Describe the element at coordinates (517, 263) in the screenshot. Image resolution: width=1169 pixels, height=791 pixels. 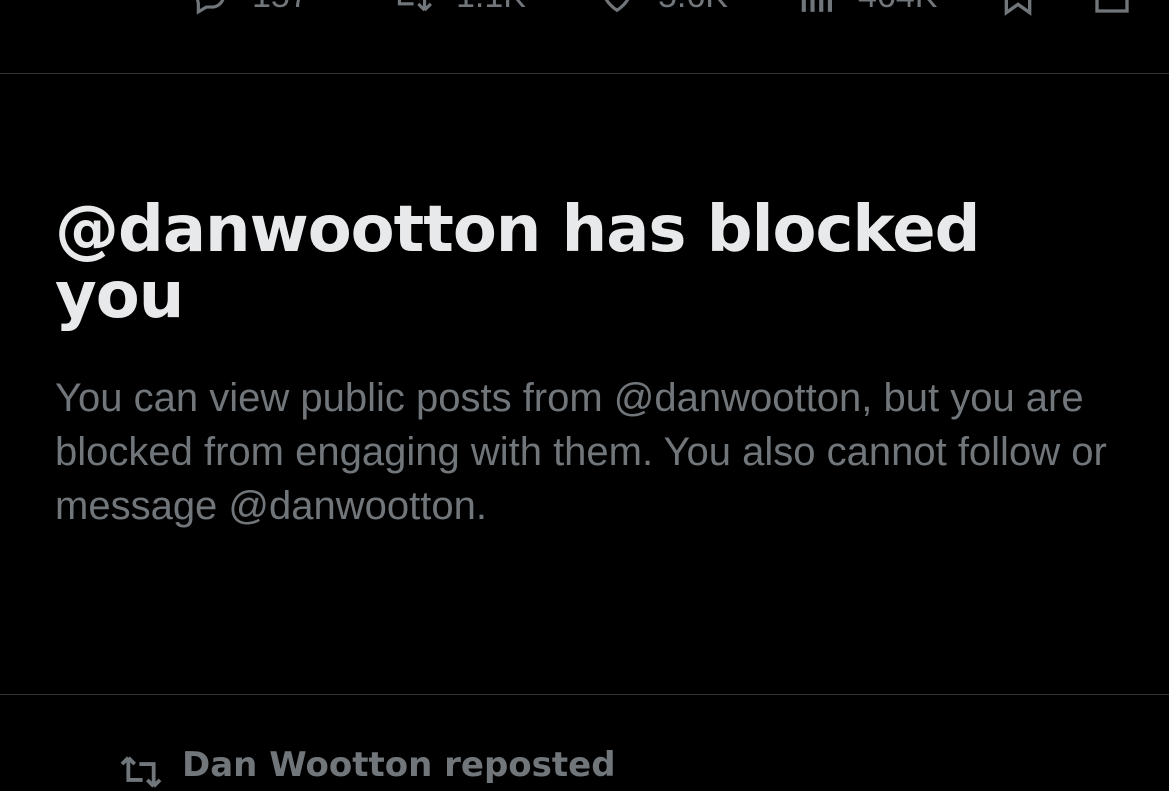
I see `blocked-notice-title: @danwootton has blocked you` at that location.